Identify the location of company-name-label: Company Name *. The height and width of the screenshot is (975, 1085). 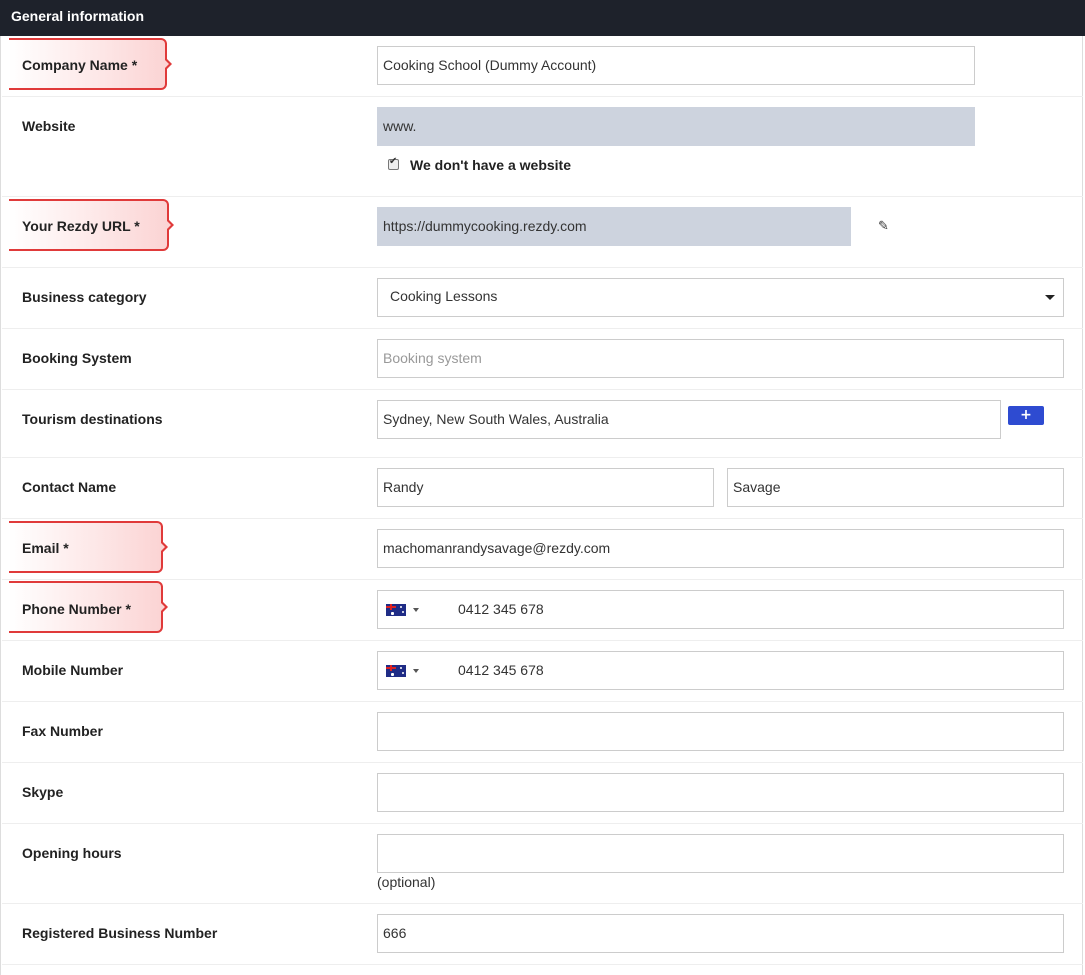
(80, 65).